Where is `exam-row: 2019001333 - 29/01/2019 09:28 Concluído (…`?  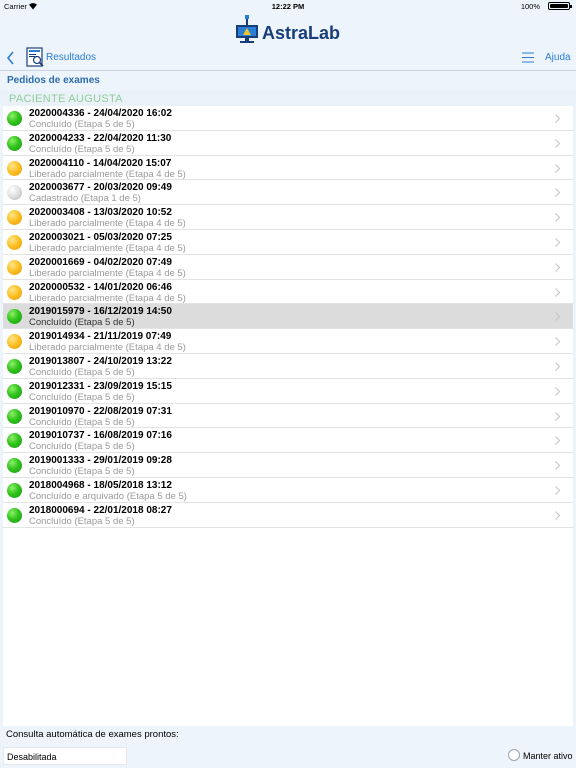 exam-row: 2019001333 - 29/01/2019 09:28 Concluído (… is located at coordinates (288, 465).